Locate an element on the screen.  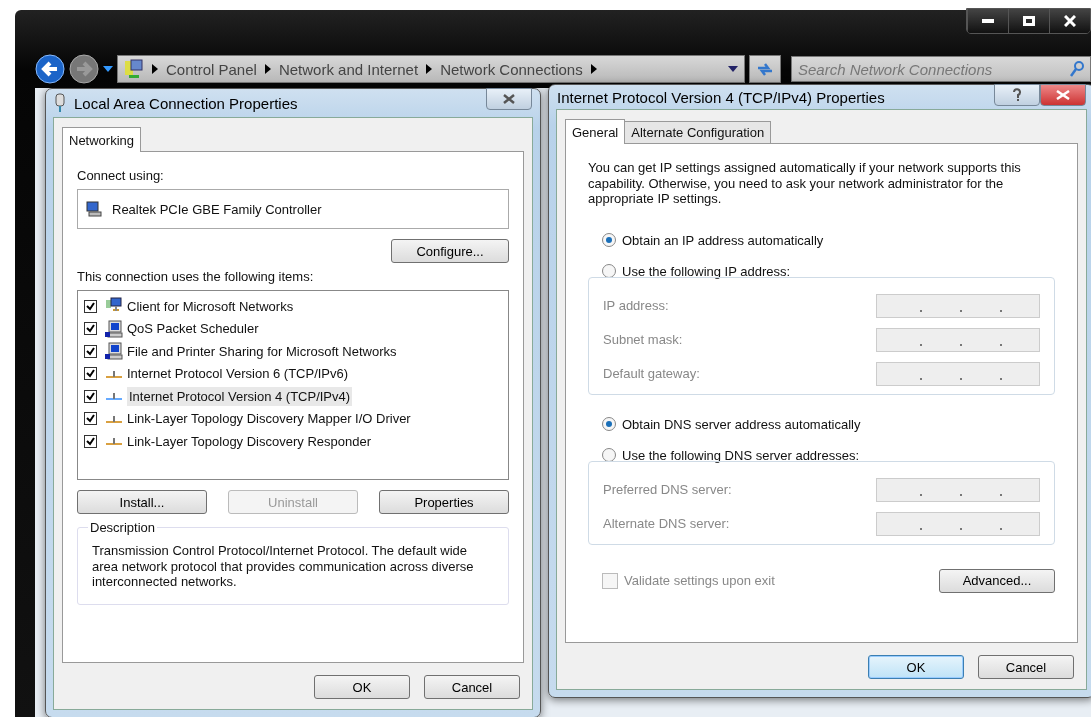
minimize-button is located at coordinates (987, 21).